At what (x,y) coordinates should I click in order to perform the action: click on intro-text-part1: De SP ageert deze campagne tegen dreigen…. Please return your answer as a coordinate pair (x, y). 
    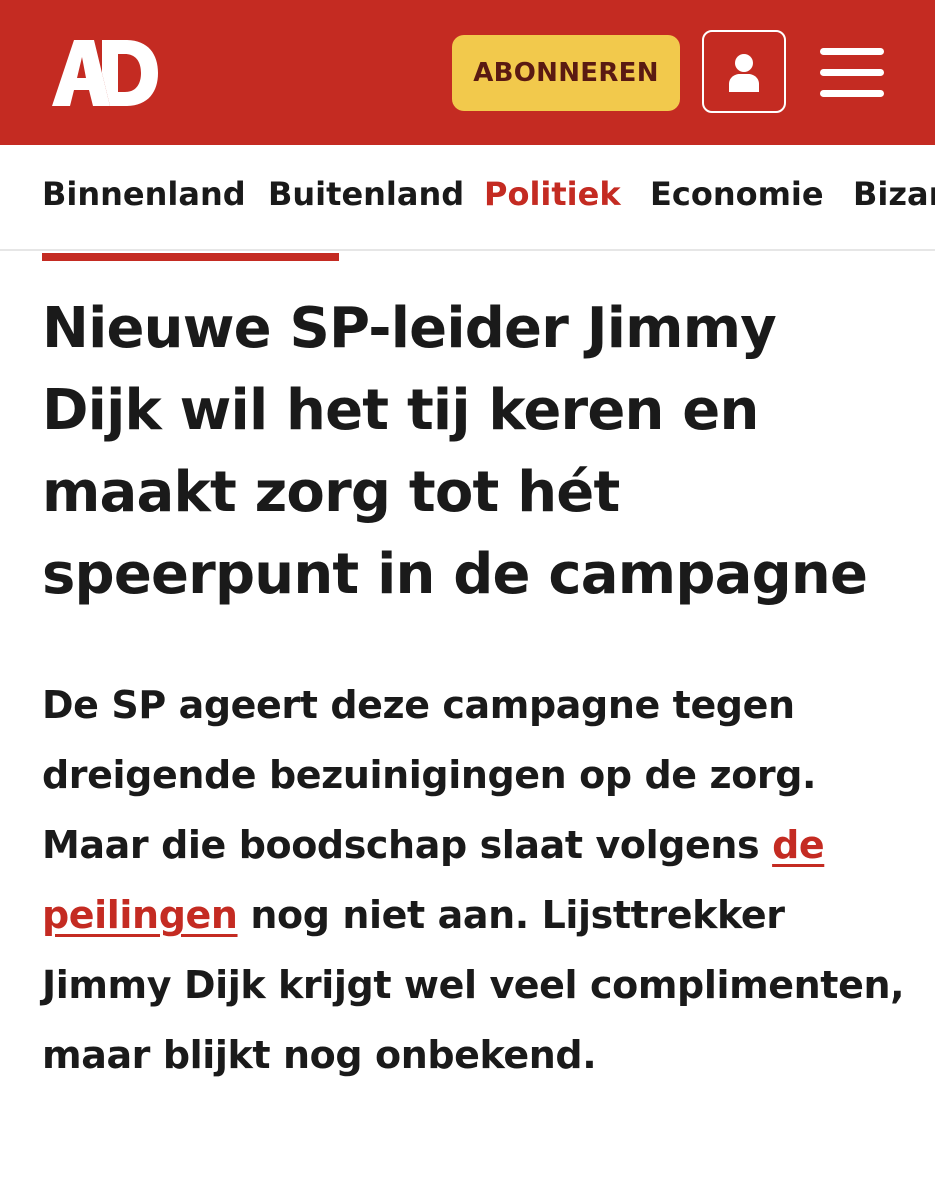
    Looking at the image, I should click on (429, 775).